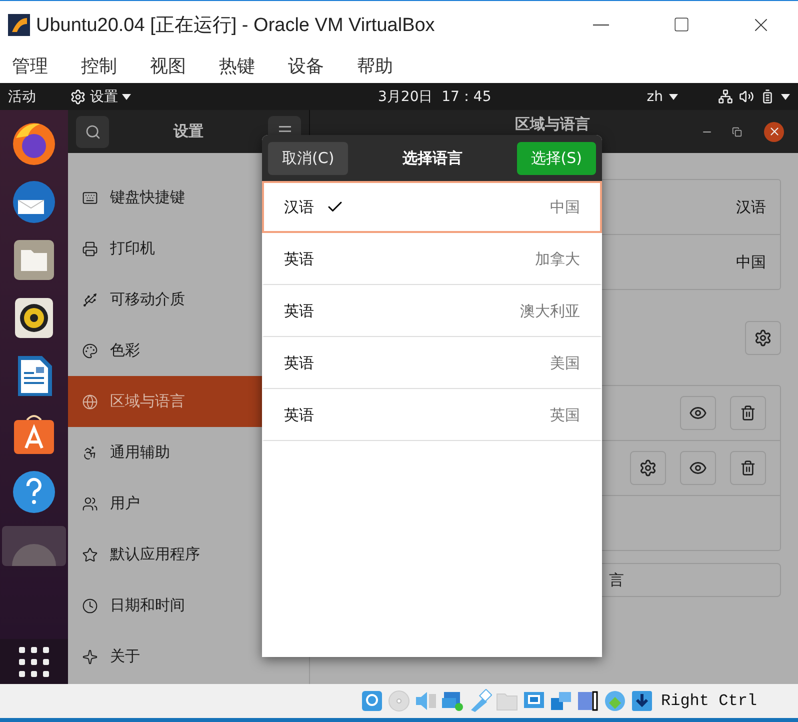  What do you see at coordinates (561, 701) in the screenshot?
I see `video-icon` at bounding box center [561, 701].